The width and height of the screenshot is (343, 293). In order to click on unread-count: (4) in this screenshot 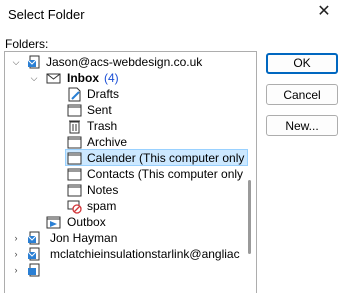, I will do `click(111, 78)`.